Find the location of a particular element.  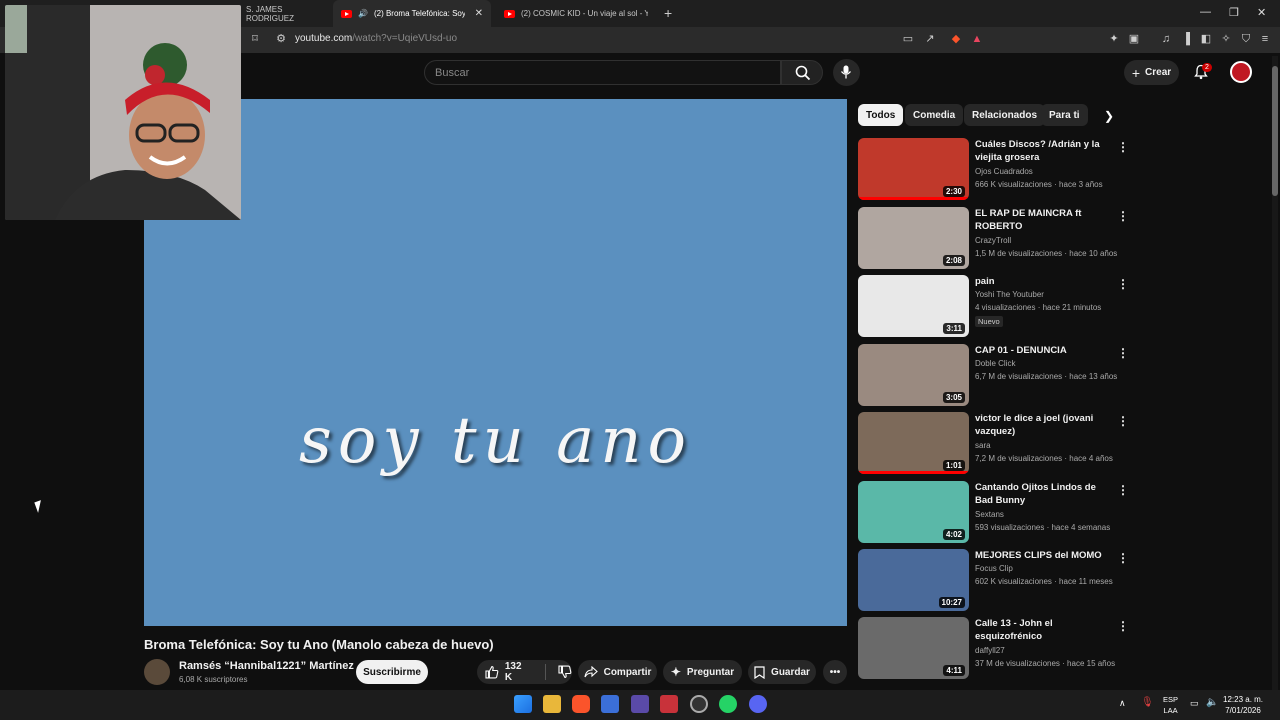

recommendation-title: pain is located at coordinates (1040, 281).